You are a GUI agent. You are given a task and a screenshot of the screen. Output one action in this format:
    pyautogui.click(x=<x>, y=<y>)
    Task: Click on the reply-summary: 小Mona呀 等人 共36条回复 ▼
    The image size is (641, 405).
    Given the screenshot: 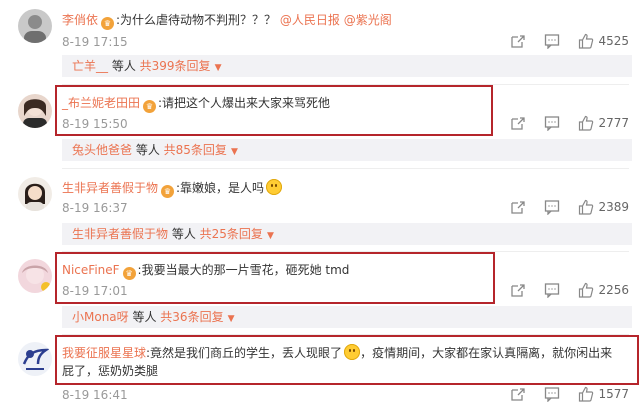 What is the action you would take?
    pyautogui.click(x=347, y=317)
    